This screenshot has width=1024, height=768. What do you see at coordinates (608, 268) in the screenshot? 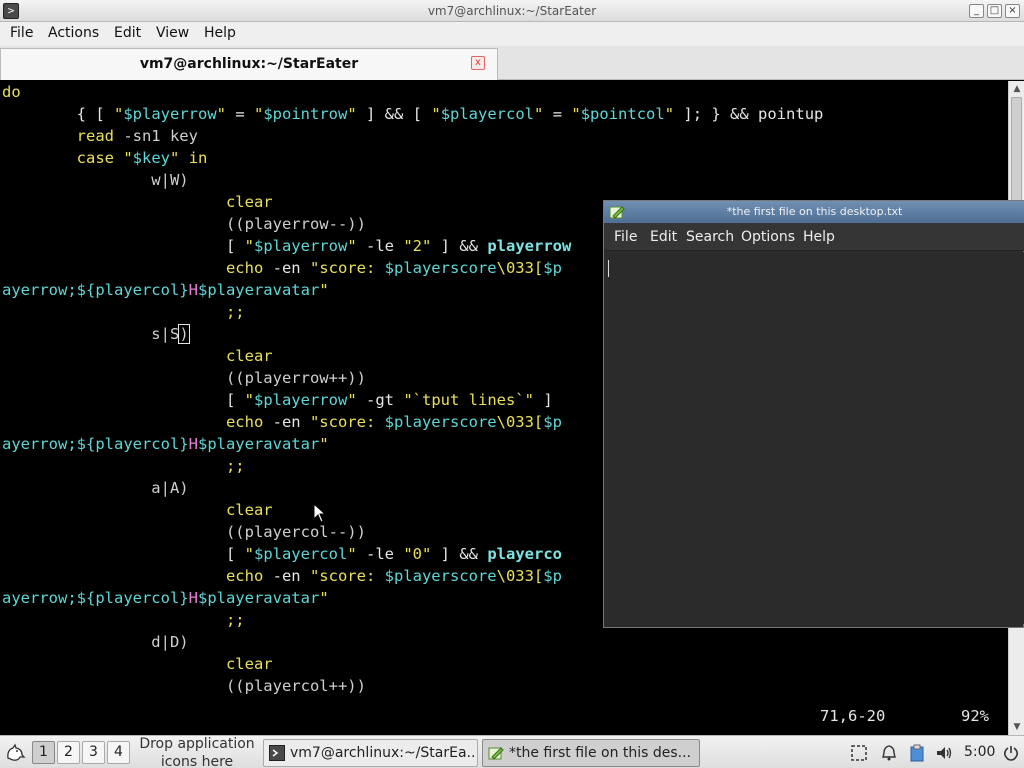
I see `text-caret` at bounding box center [608, 268].